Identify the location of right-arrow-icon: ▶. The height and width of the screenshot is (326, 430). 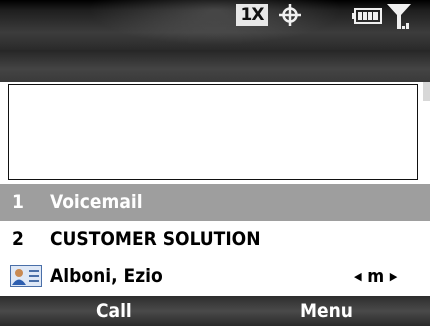
(393, 276).